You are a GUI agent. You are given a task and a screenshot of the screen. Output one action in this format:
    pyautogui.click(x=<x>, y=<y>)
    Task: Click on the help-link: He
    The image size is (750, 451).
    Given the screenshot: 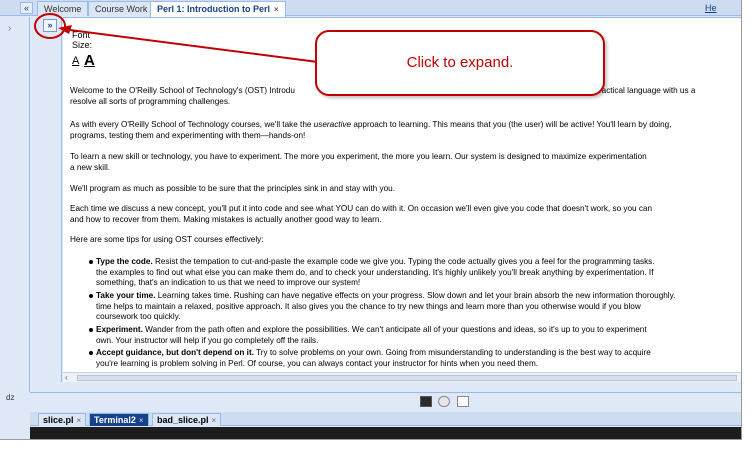 What is the action you would take?
    pyautogui.click(x=711, y=8)
    